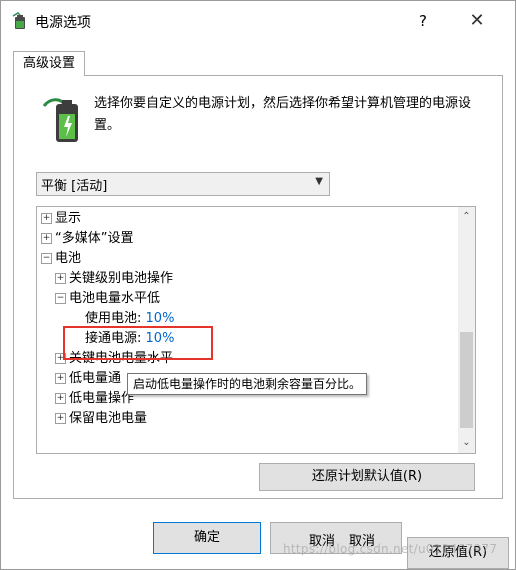  I want to click on tree-item-critical-battery-action: + 关键级别电池操作, so click(114, 279).